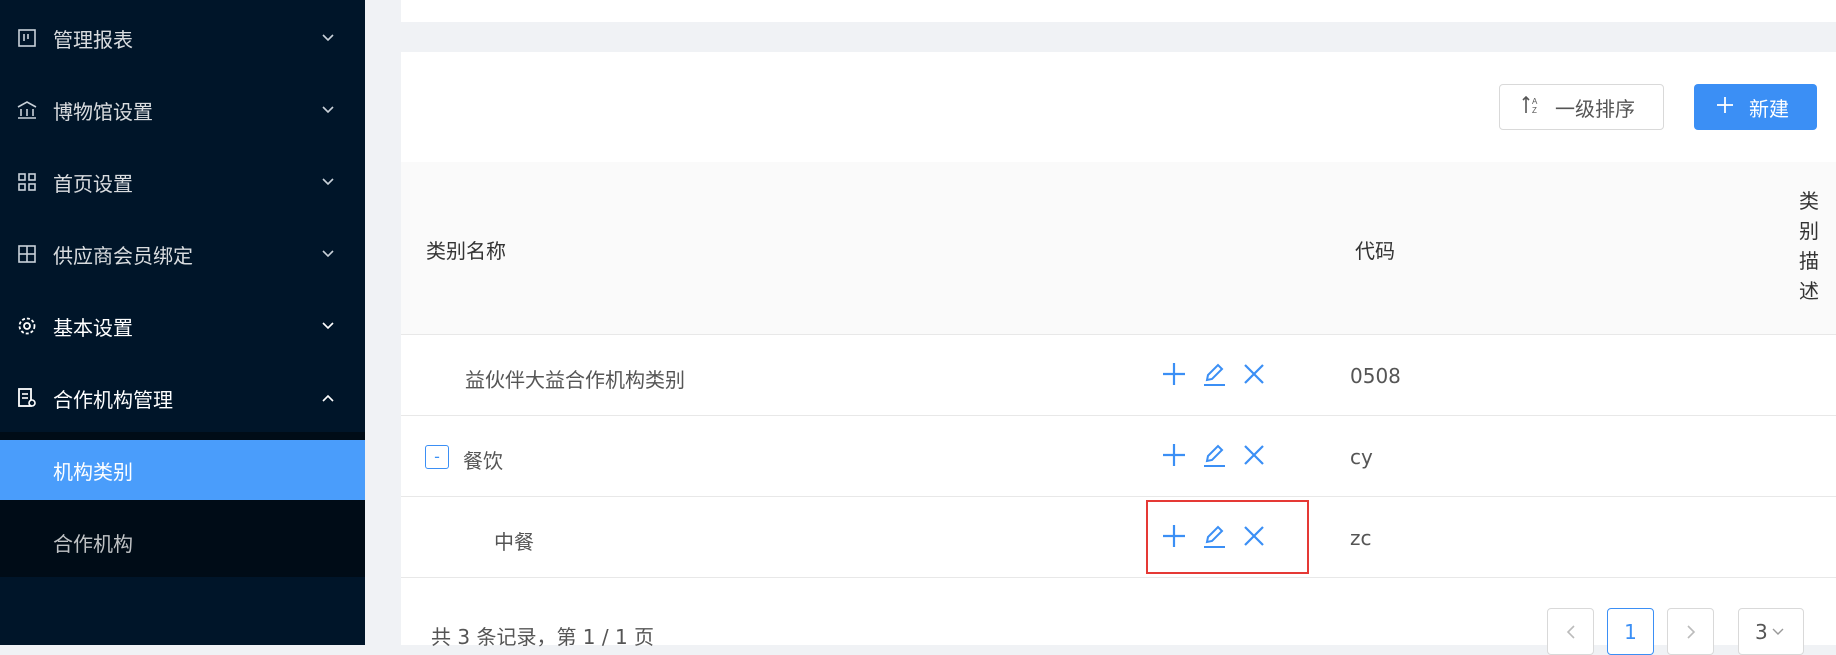 Image resolution: width=1836 pixels, height=655 pixels. Describe the element at coordinates (27, 398) in the screenshot. I see `org-icon` at that location.